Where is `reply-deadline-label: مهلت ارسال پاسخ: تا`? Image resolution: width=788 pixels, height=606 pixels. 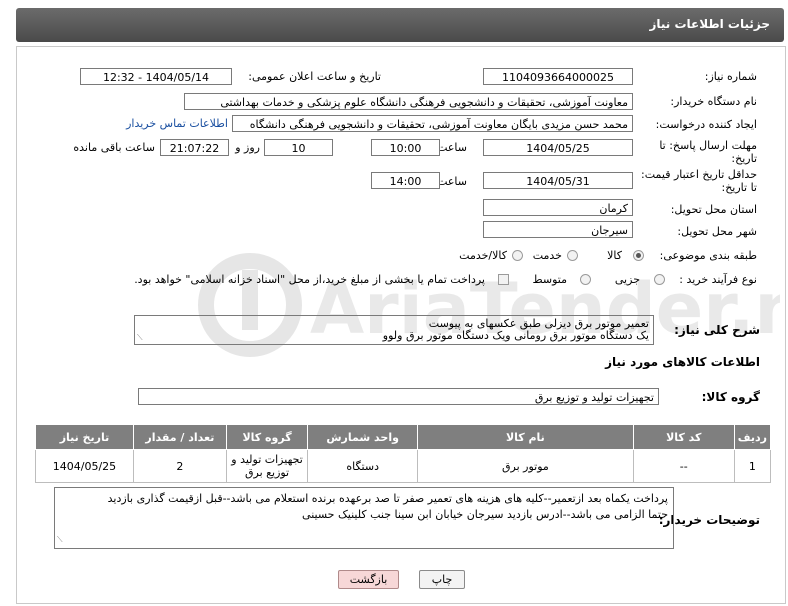
reply-deadline-label: مهلت ارسال پاسخ: تا is located at coordinates (708, 145).